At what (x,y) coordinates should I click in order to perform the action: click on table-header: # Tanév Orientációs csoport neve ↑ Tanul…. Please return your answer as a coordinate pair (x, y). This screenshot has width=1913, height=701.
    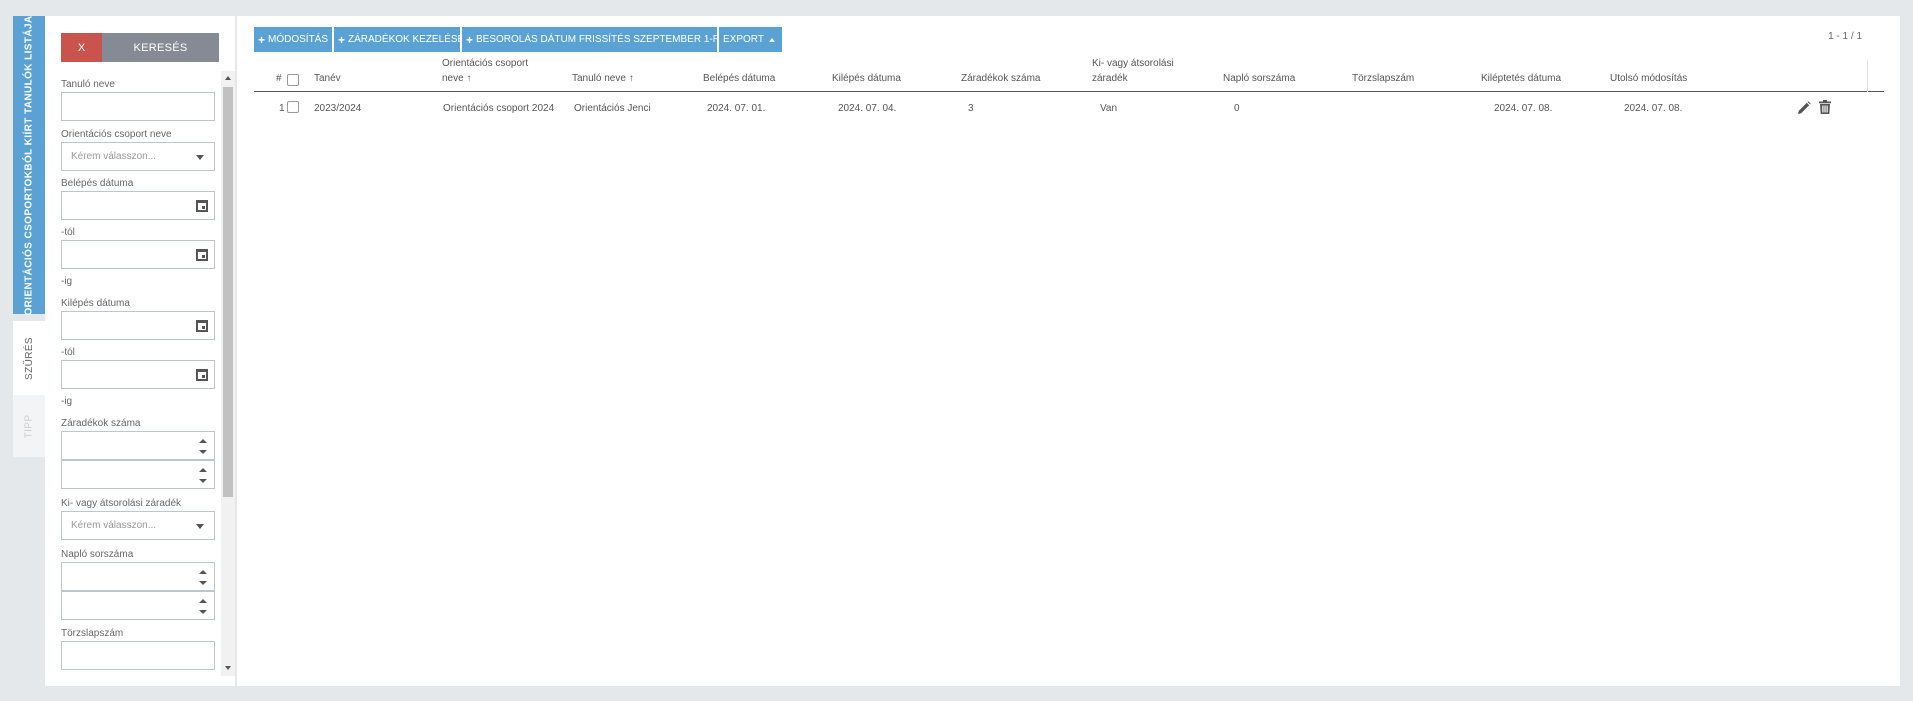
    Looking at the image, I should click on (1069, 75).